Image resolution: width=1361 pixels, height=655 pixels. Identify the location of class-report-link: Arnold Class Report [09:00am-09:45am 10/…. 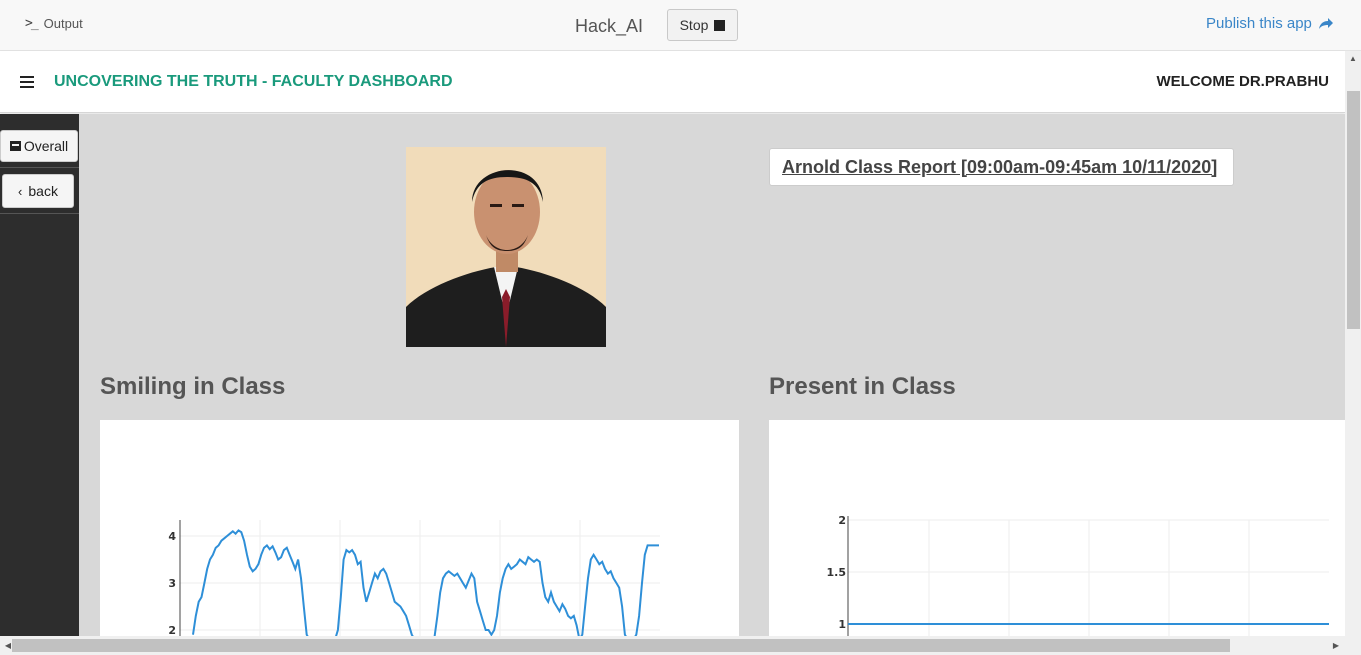
(999, 167).